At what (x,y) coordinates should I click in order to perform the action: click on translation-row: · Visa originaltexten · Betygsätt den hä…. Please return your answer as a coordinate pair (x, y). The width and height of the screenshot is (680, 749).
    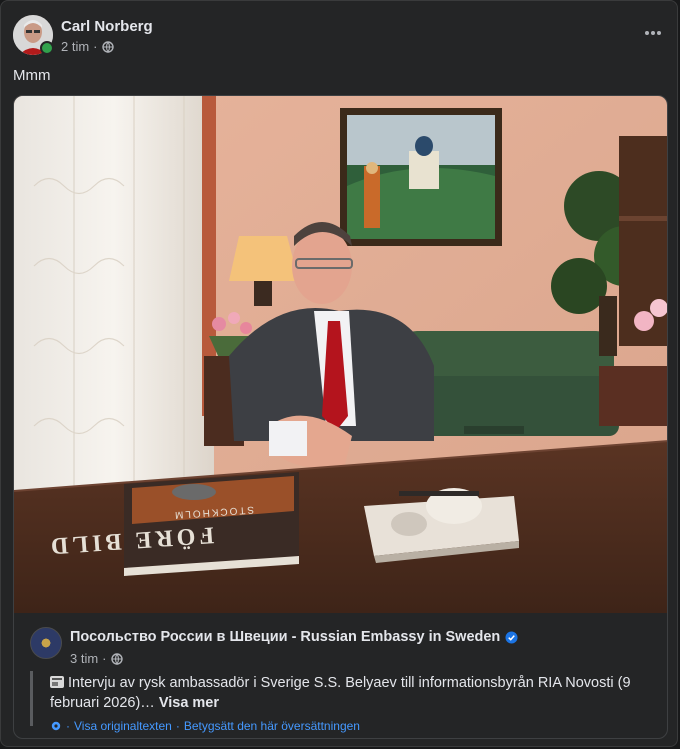
    Looking at the image, I should click on (205, 726).